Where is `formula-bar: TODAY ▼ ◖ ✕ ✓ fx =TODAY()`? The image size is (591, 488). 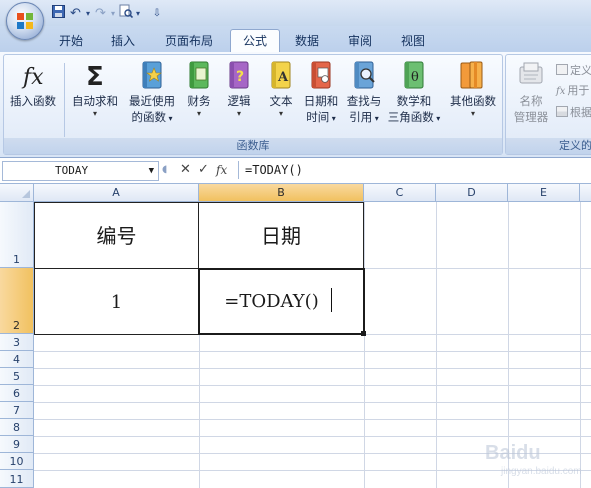
formula-bar: TODAY ▼ ◖ ✕ ✓ fx =TODAY() is located at coordinates (295, 171).